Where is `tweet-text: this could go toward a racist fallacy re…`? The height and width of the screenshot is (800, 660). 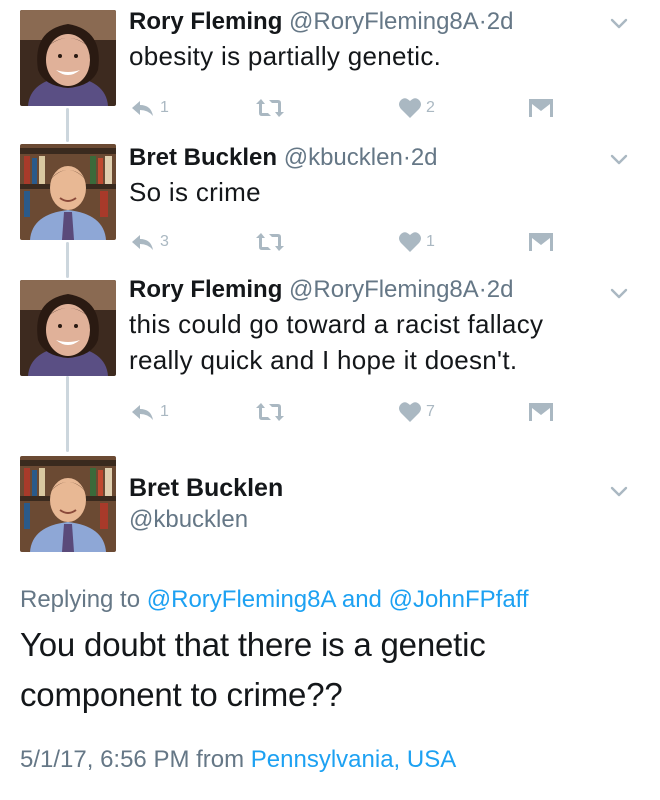 tweet-text: this could go toward a racist fallacy re… is located at coordinates (374, 342).